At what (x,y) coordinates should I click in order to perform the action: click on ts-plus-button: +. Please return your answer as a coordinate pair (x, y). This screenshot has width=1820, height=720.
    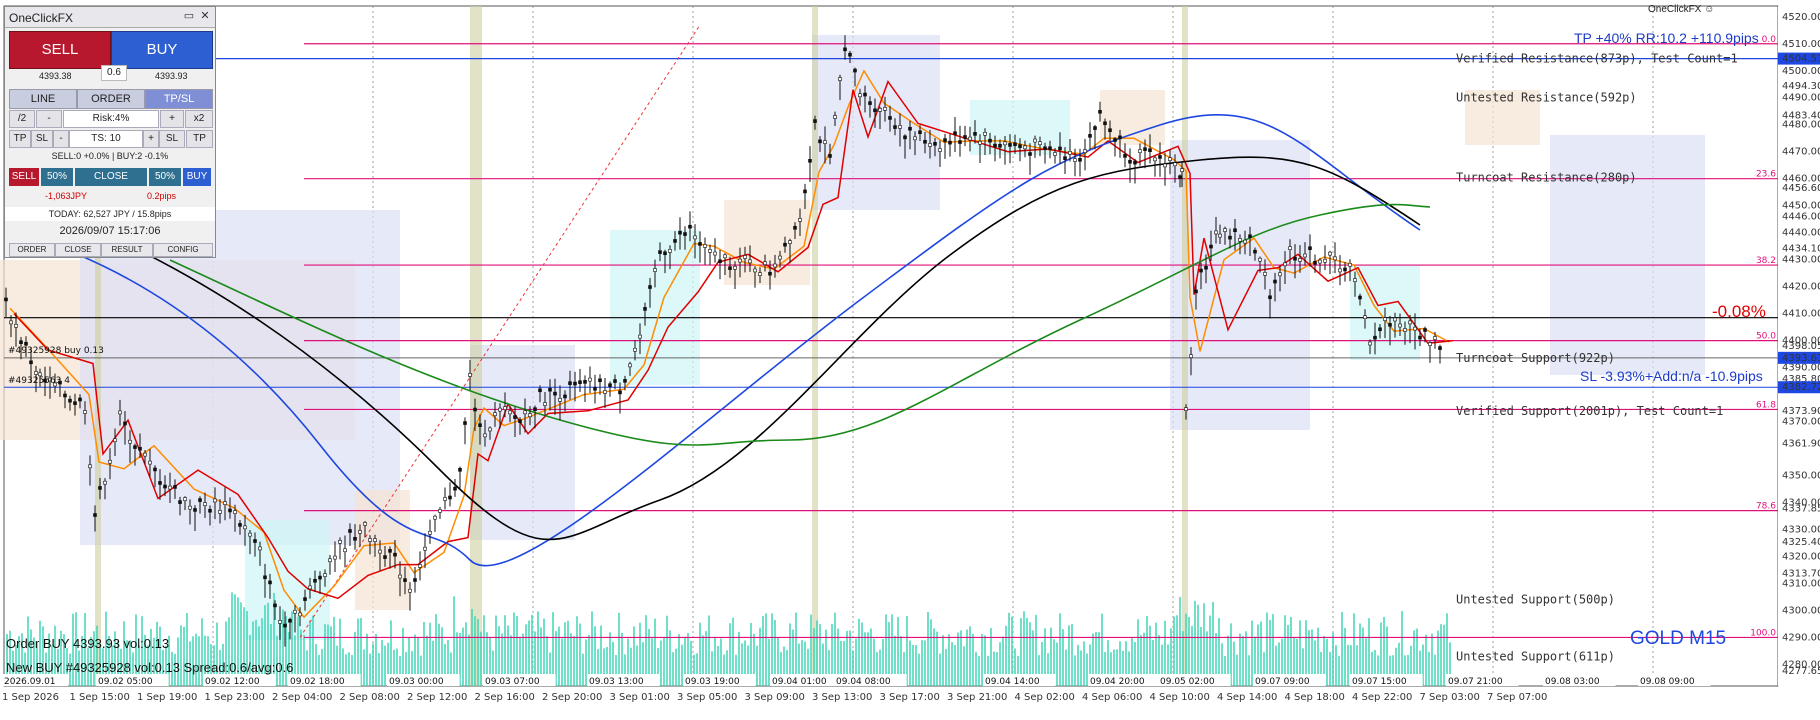
    Looking at the image, I should click on (151, 139).